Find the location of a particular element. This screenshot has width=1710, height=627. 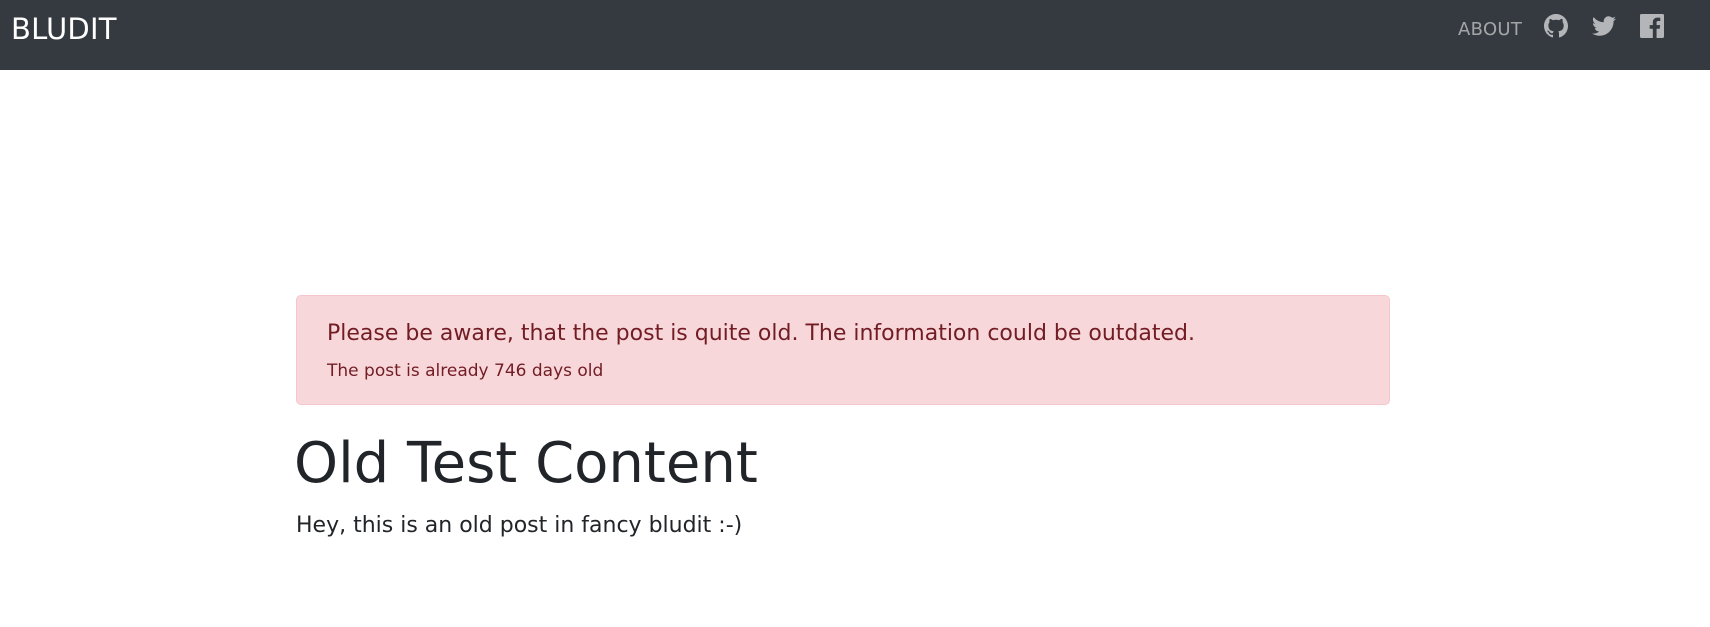

site-brand-link: BLUDIT is located at coordinates (64, 29).